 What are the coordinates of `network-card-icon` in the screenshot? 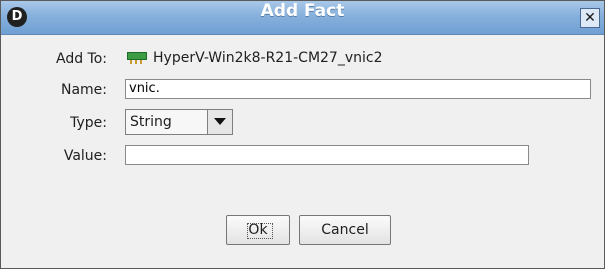 It's located at (137, 58).